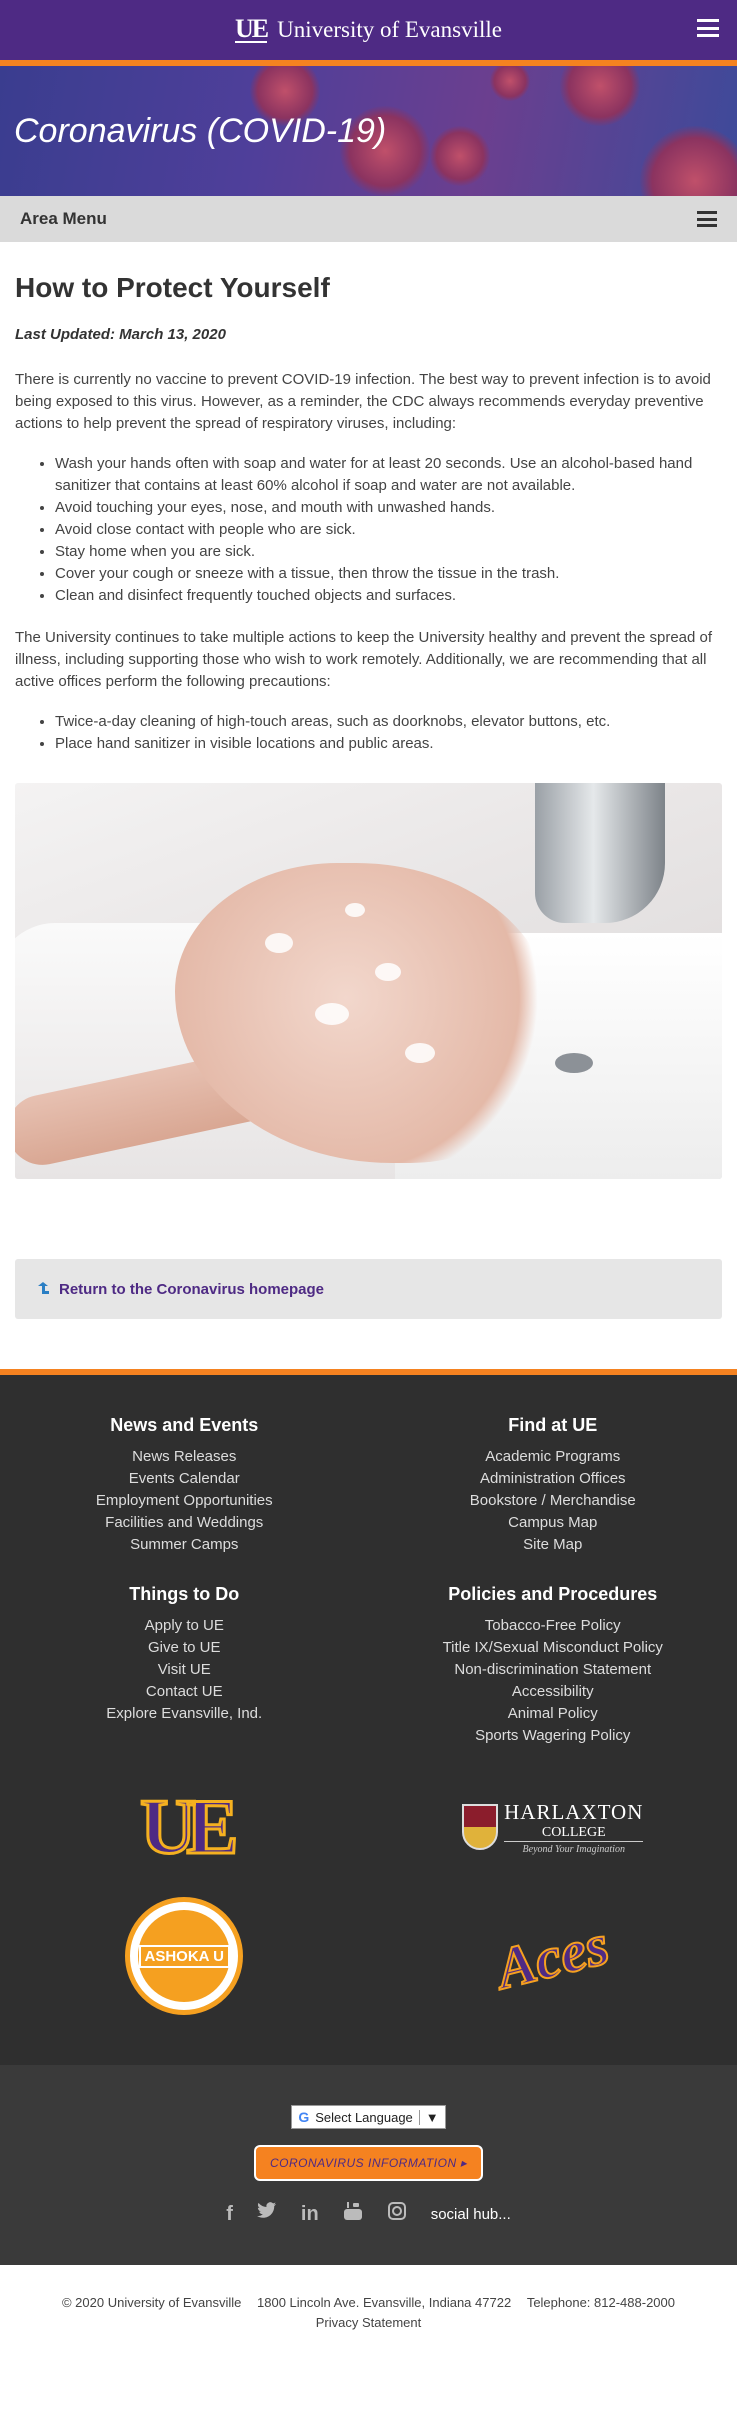 The image size is (737, 2418). Describe the element at coordinates (552, 1956) in the screenshot. I see `aces-logo-link: Aces` at that location.